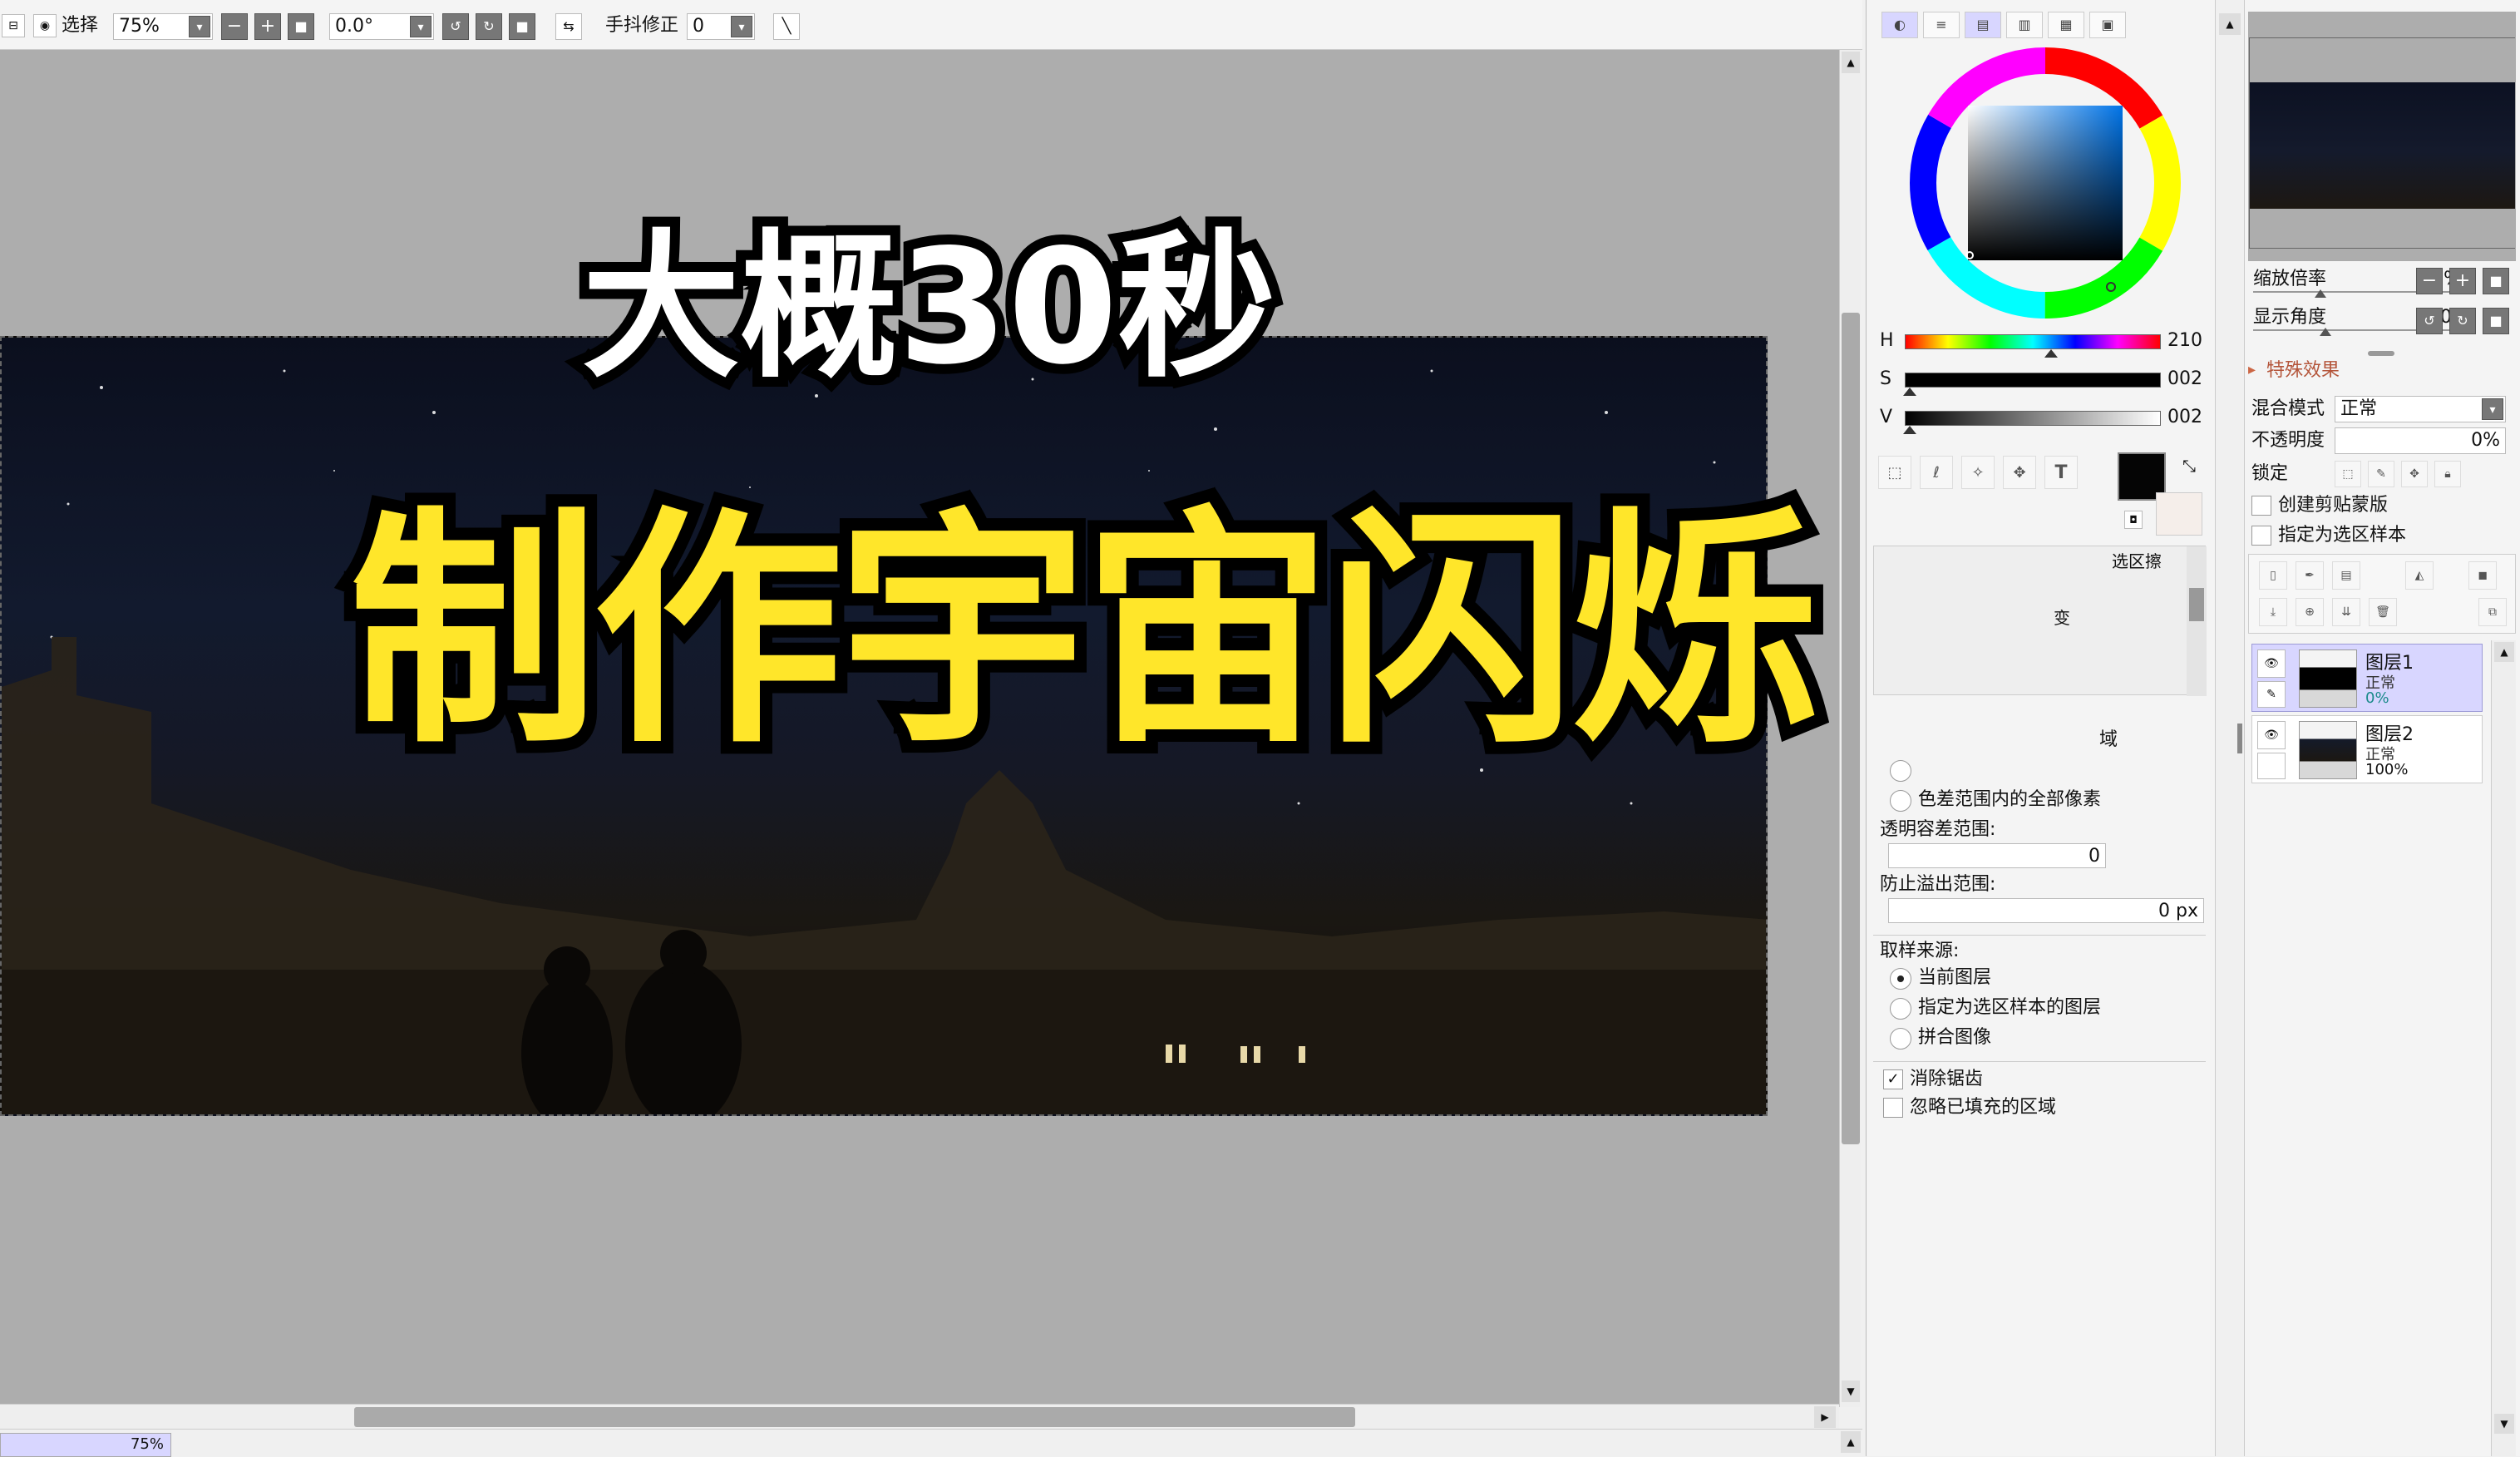 The height and width of the screenshot is (1457, 2520). Describe the element at coordinates (2414, 474) in the screenshot. I see `lock-move-icon: ✥` at that location.